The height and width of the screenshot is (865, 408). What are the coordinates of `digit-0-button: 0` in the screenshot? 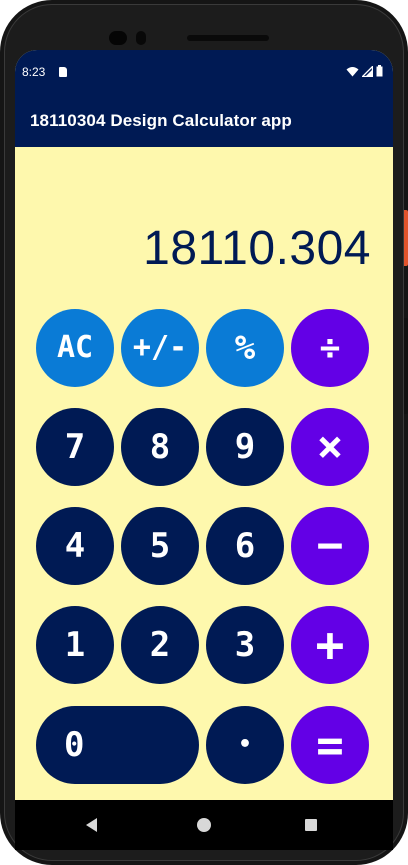 It's located at (117, 745).